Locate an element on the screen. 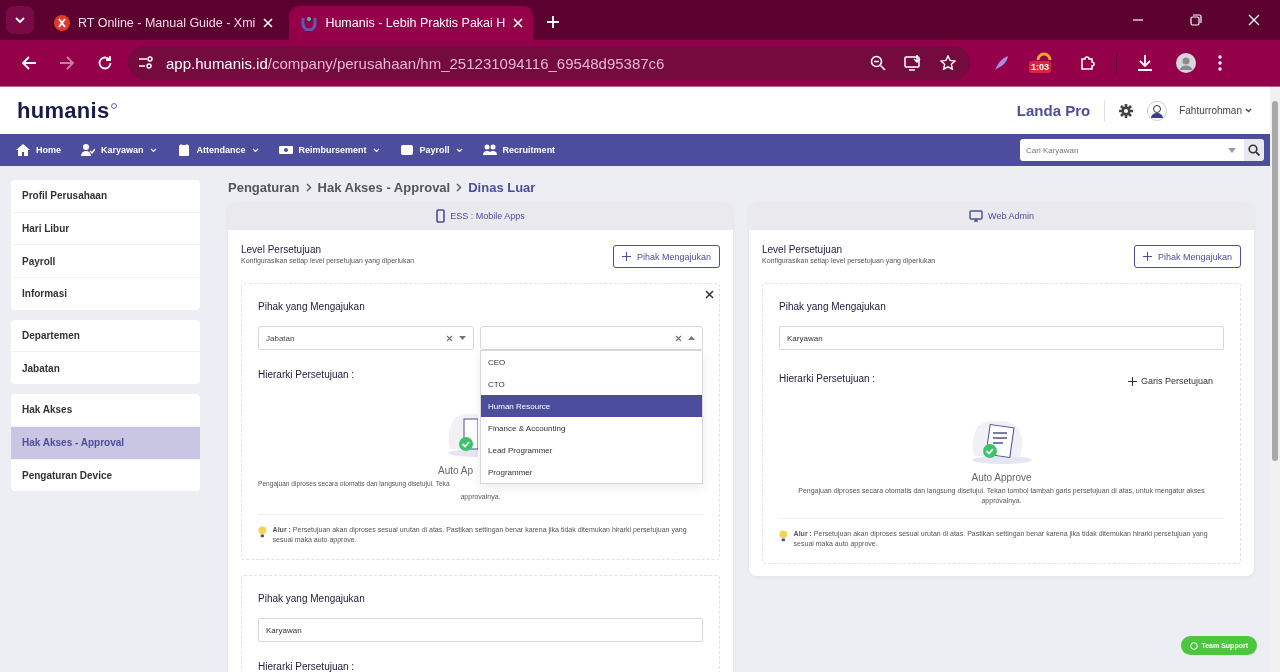  panel-title: Web Admin is located at coordinates (1011, 216).